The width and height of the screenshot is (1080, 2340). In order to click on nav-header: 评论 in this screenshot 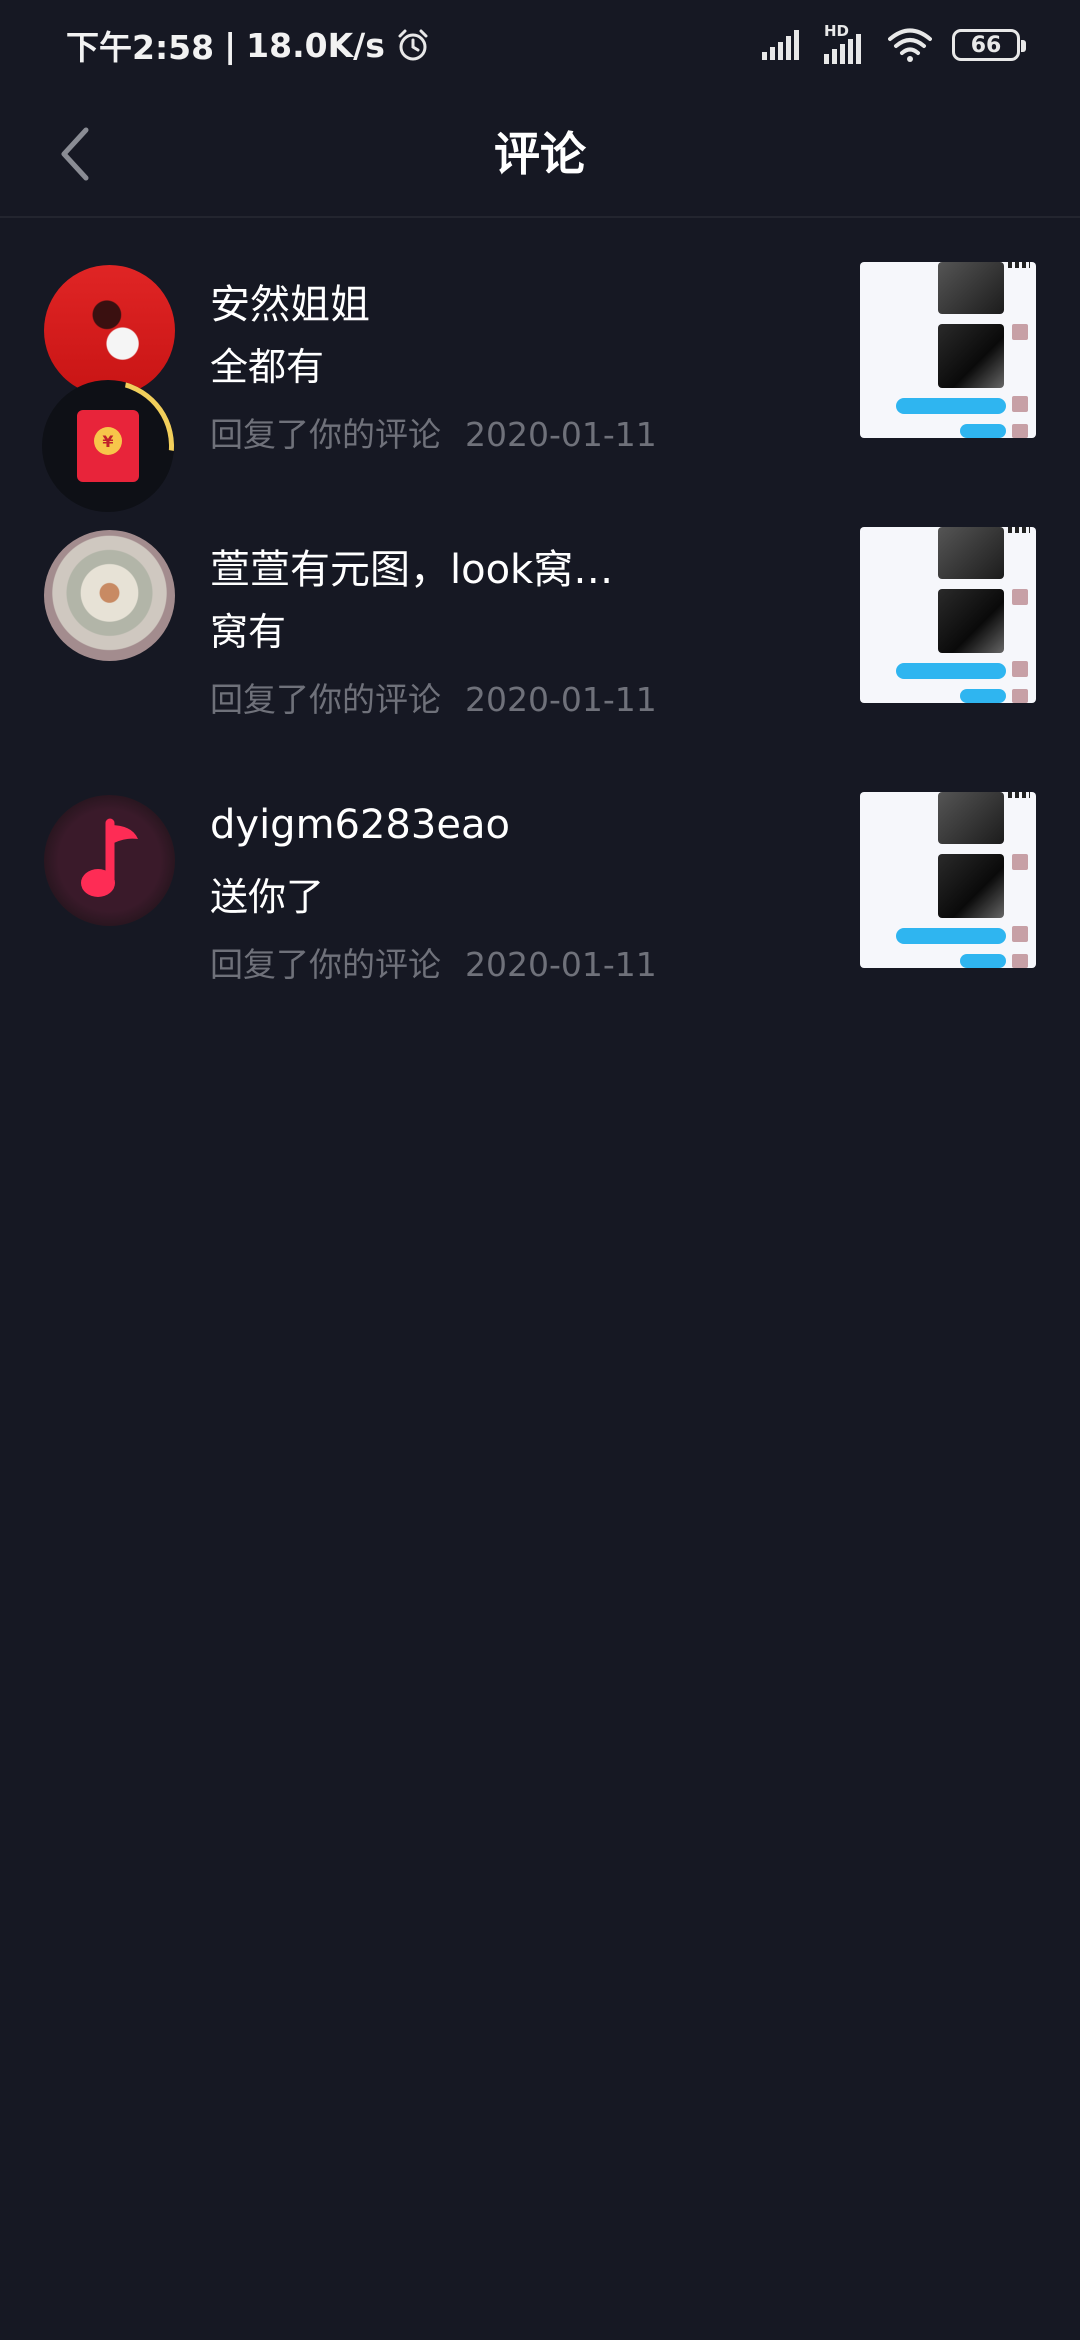, I will do `click(540, 154)`.